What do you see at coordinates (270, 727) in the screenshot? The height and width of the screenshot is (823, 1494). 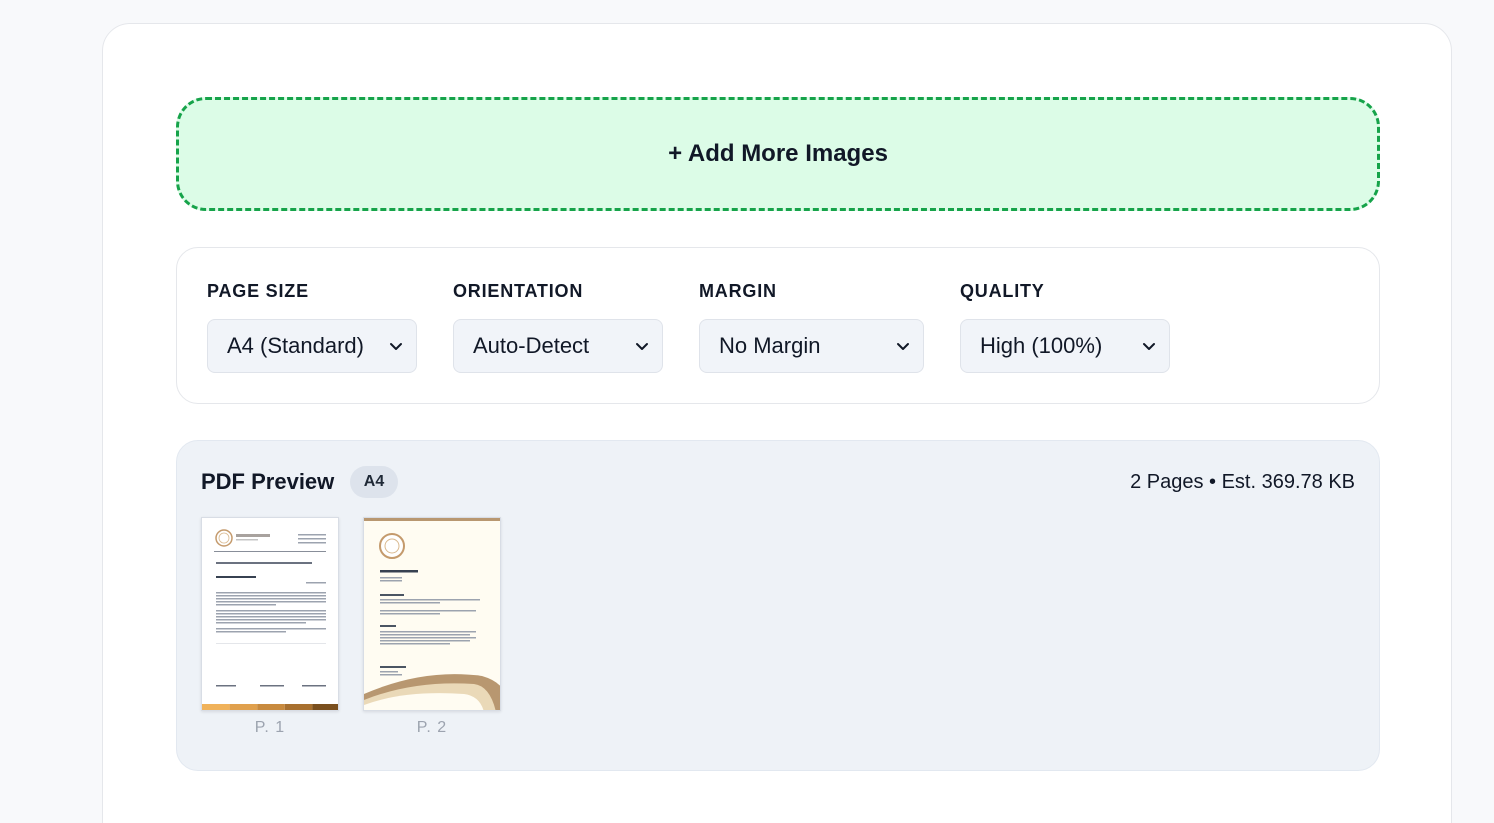 I see `page-number-label: P. 1` at bounding box center [270, 727].